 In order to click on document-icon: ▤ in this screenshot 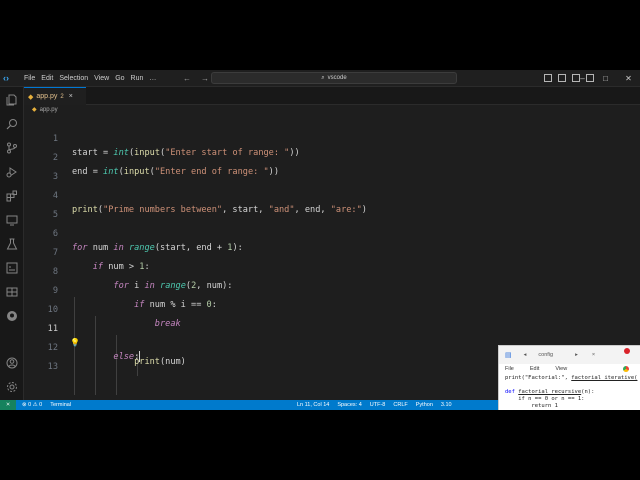, I will do `click(508, 355)`.